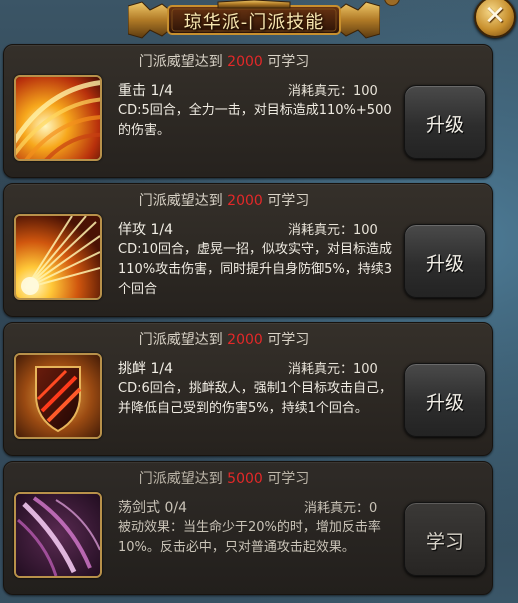 Image resolution: width=518 pixels, height=603 pixels. I want to click on skill-name: 佯攻 1/4, so click(145, 230).